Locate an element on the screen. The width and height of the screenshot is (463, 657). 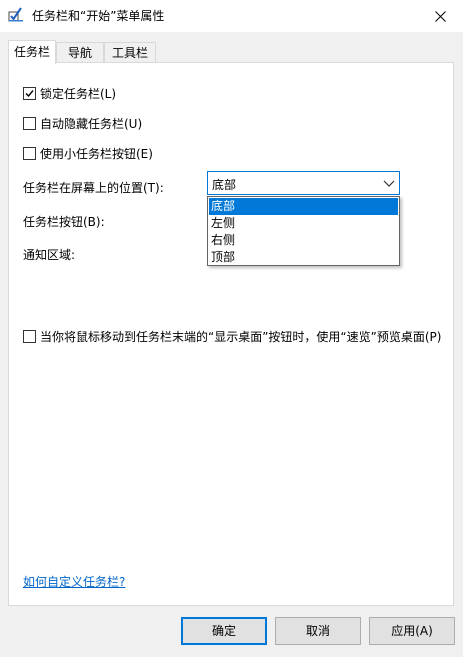
small-buttons-label: 使用小任务栏按钮(E) is located at coordinates (96, 153).